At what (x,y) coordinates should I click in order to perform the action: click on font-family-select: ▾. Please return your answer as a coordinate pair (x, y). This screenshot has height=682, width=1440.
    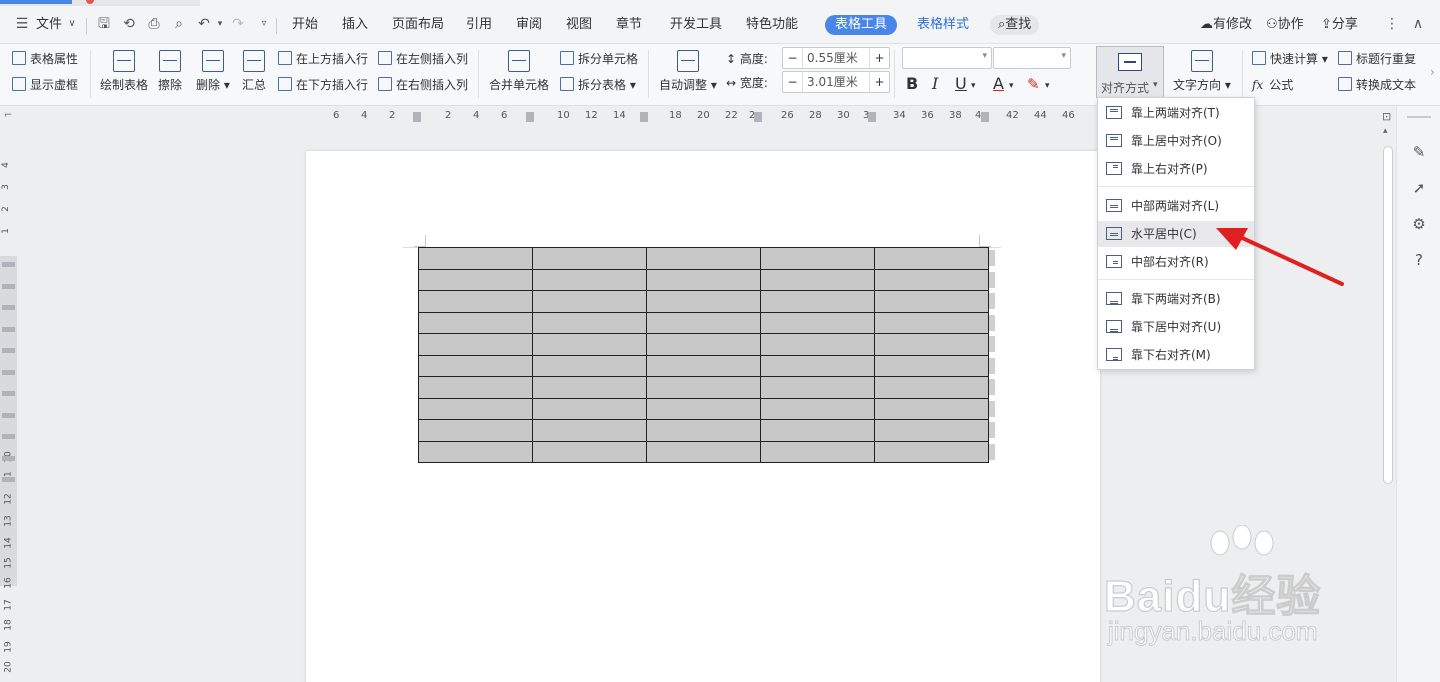
    Looking at the image, I should click on (947, 58).